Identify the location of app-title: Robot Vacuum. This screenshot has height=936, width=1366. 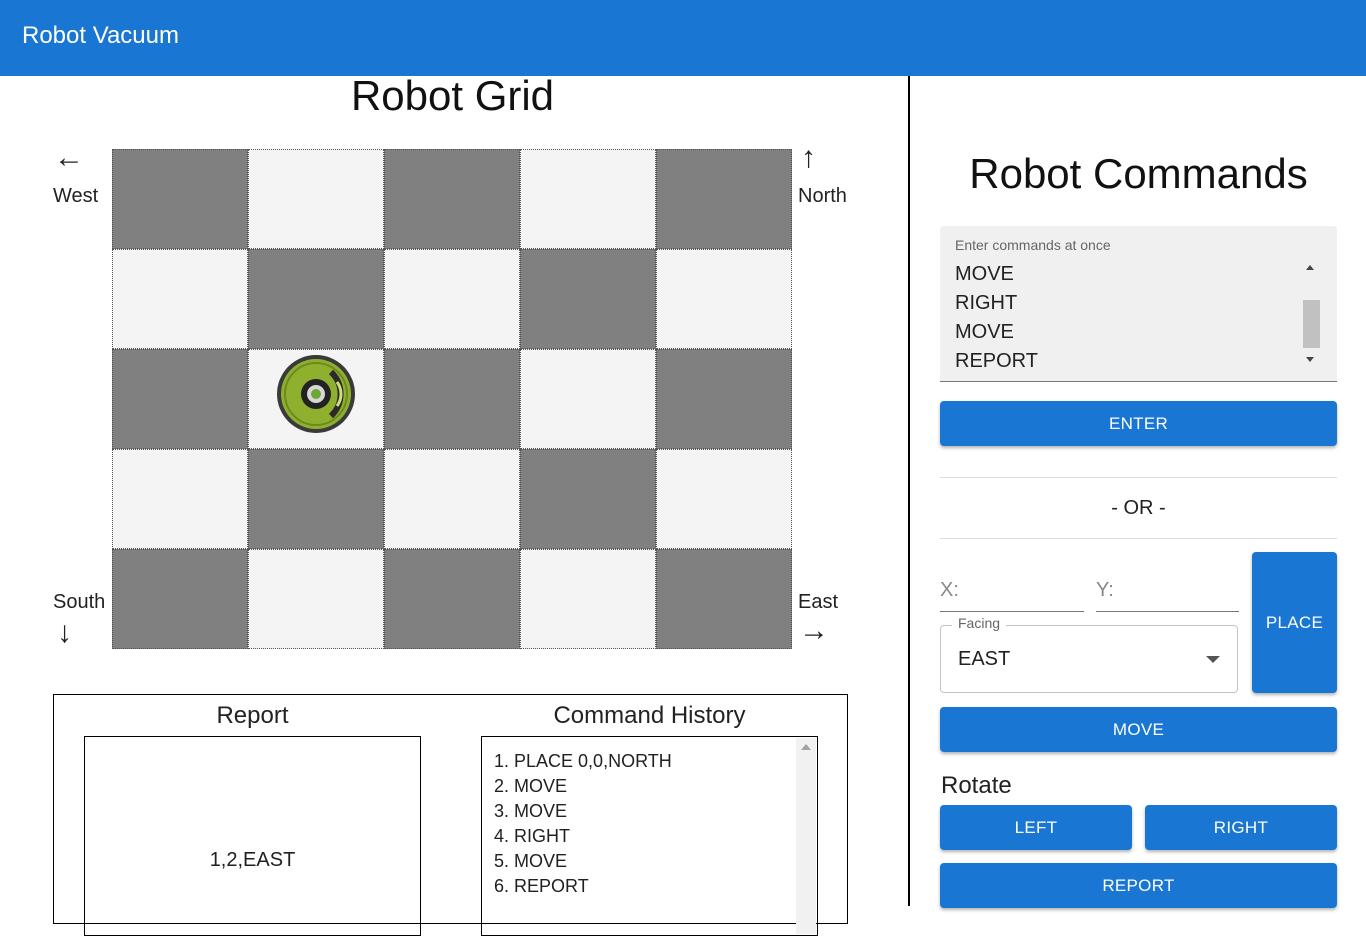
(100, 35).